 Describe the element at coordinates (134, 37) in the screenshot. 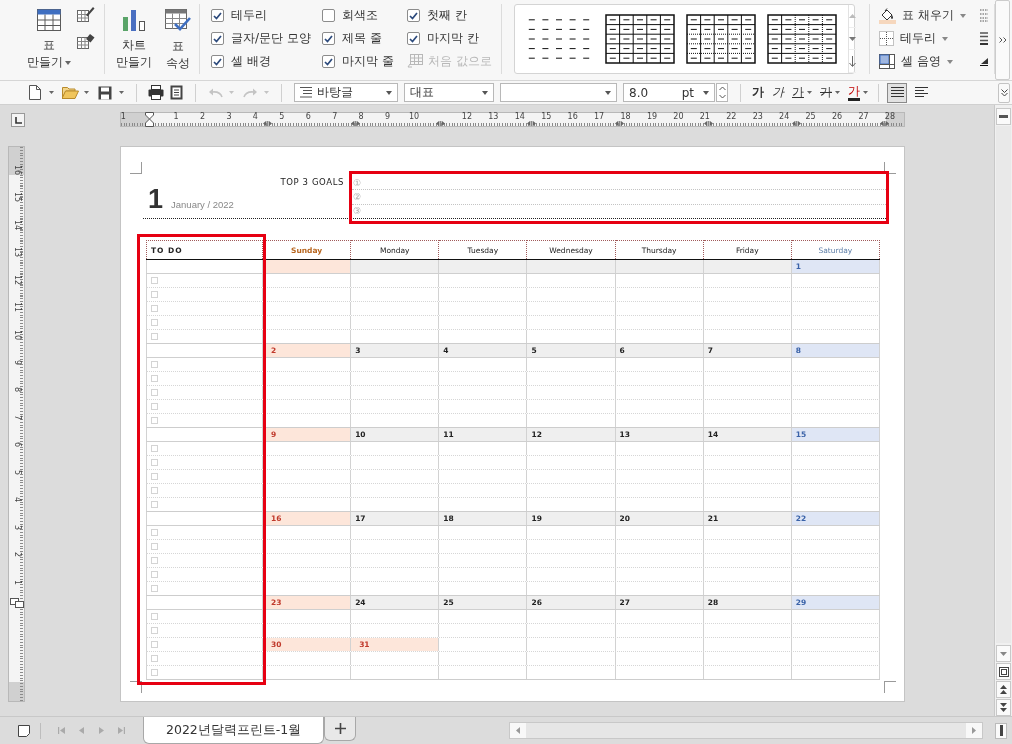

I see `create-chart-button: 차트 만들기` at that location.